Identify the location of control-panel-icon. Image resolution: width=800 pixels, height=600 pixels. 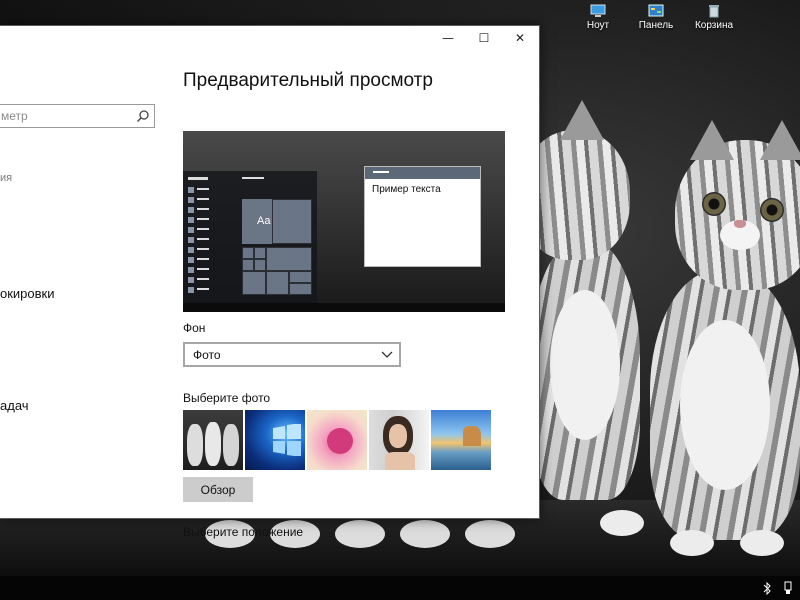
(656, 10).